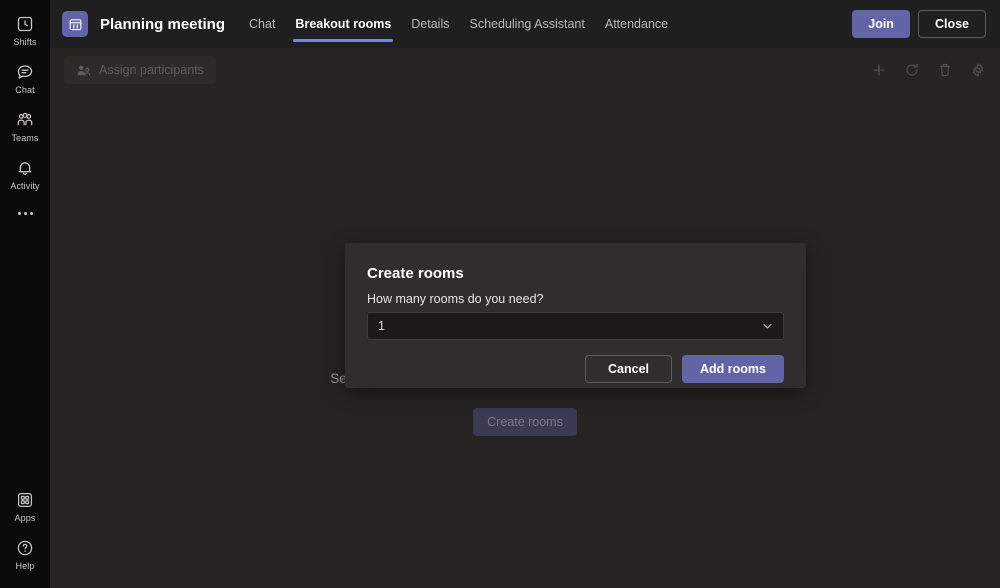 Image resolution: width=1000 pixels, height=588 pixels. Describe the element at coordinates (25, 90) in the screenshot. I see `rail-item-label: Chat` at that location.